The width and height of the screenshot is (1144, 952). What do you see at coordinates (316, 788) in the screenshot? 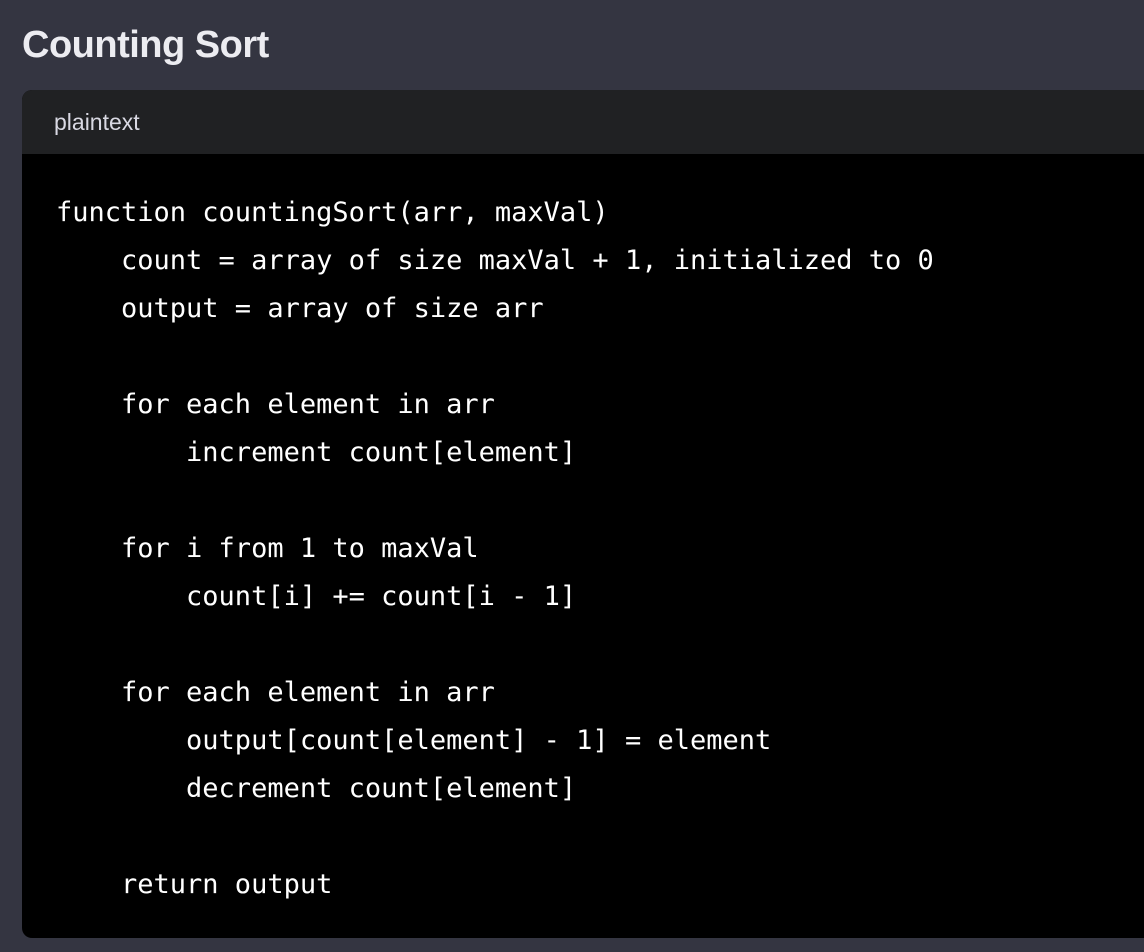
I see `code-line: decrement count[element]` at bounding box center [316, 788].